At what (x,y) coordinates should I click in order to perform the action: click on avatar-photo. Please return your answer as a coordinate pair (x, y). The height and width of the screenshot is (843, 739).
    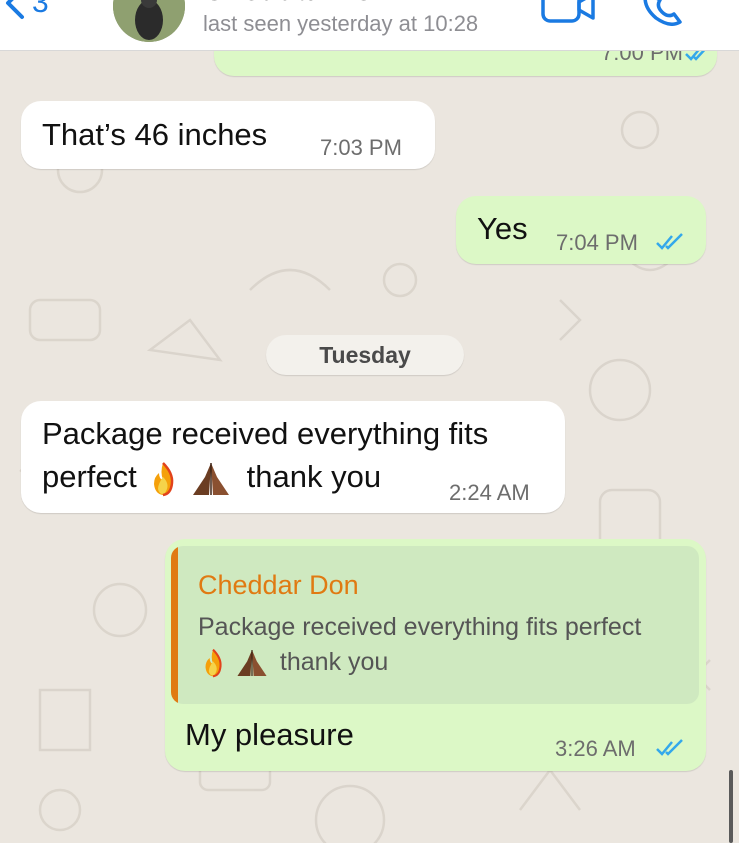
    Looking at the image, I should click on (149, 21).